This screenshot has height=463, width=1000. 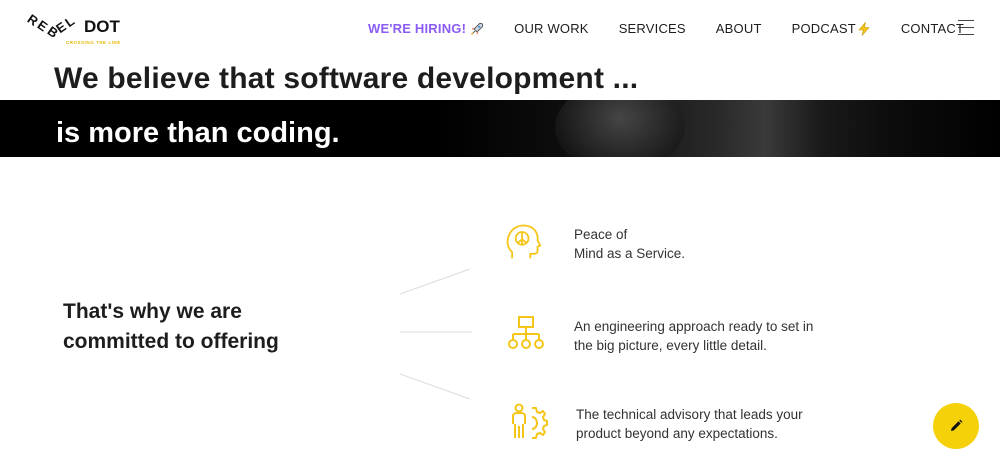 What do you see at coordinates (73, 28) in the screenshot?
I see `logo-graphic: R E B E L DOT CROSSING THE LINE` at bounding box center [73, 28].